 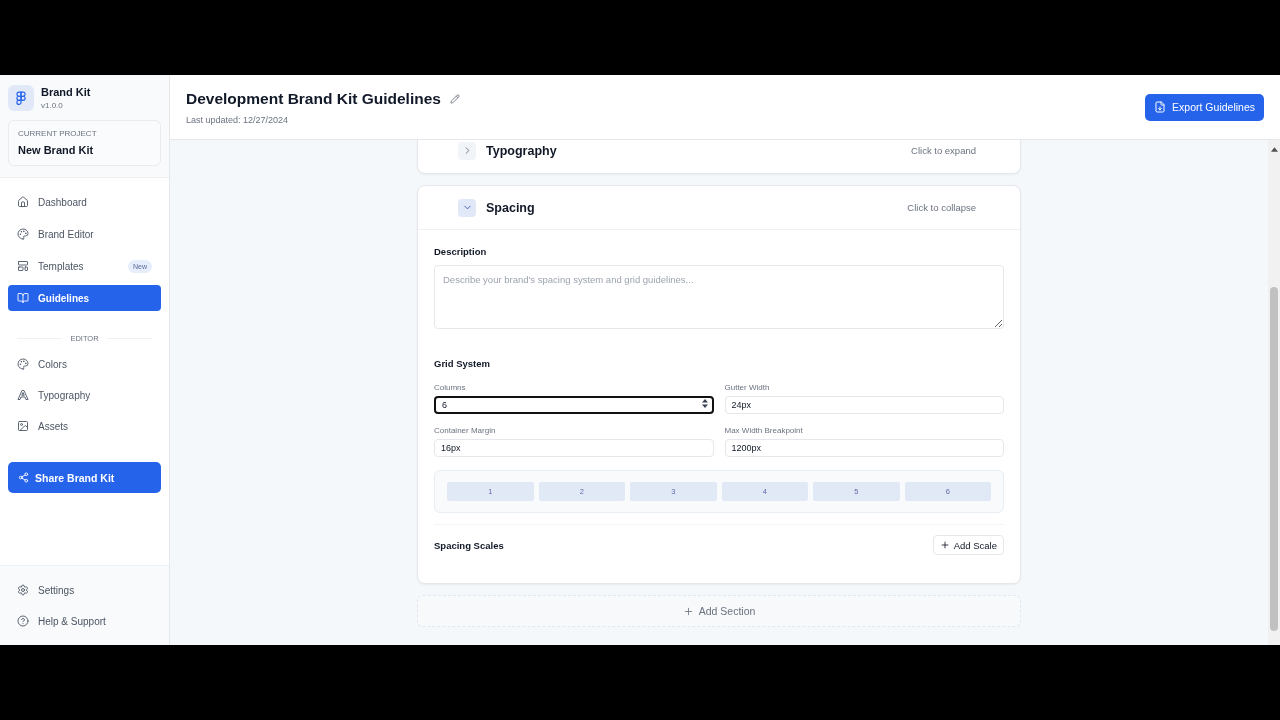 What do you see at coordinates (465, 430) in the screenshot?
I see `field-label: Container Margin` at bounding box center [465, 430].